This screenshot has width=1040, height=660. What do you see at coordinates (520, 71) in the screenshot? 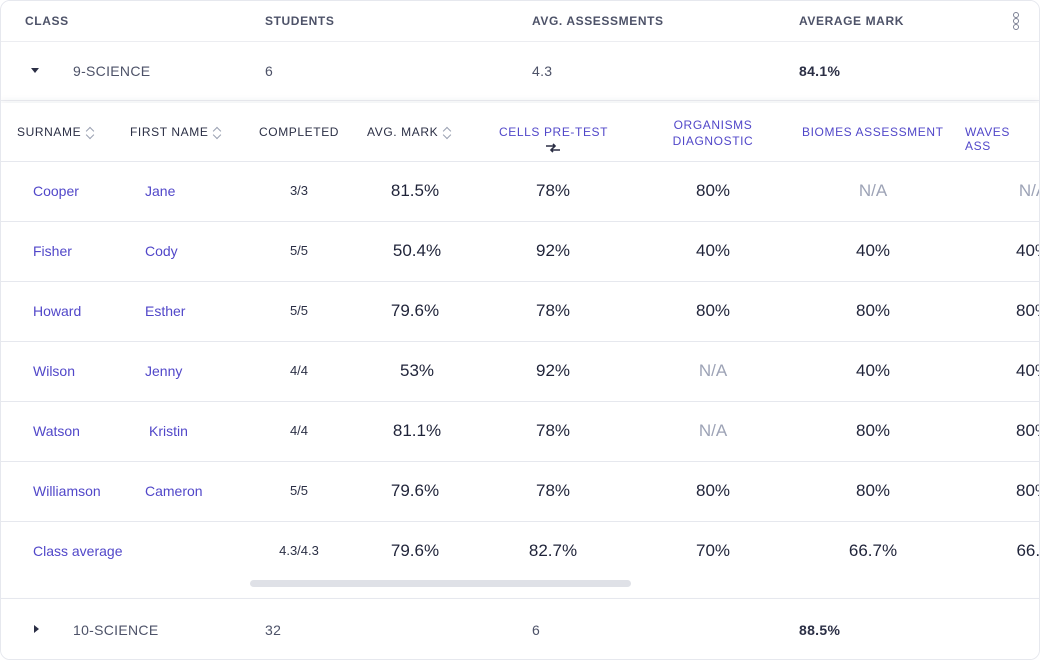
I see `class-row-9-science: 9-SCIENCE 6 4.3 84.1%` at bounding box center [520, 71].